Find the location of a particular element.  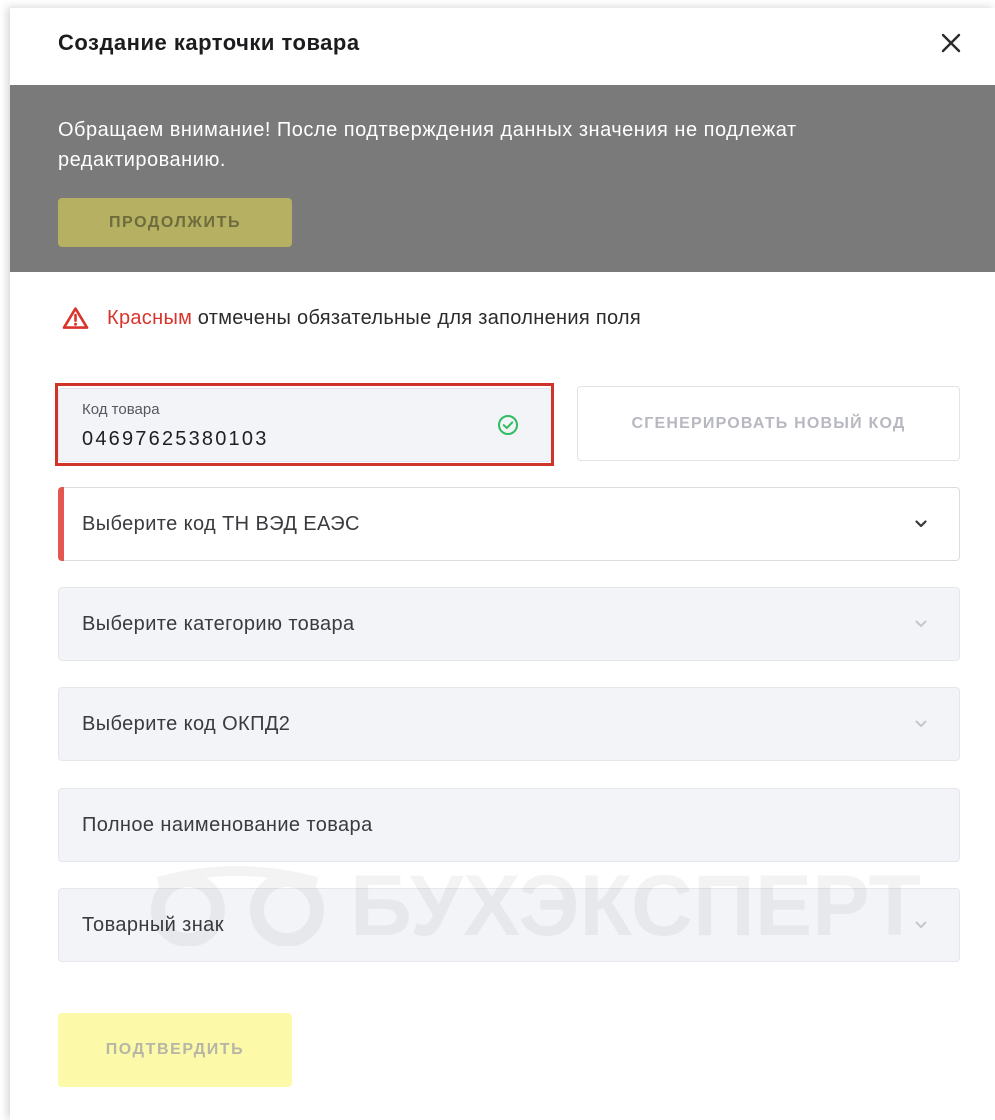

select-placeholder: Выберите код ТН ВЭД ЕАЭС is located at coordinates (221, 523).